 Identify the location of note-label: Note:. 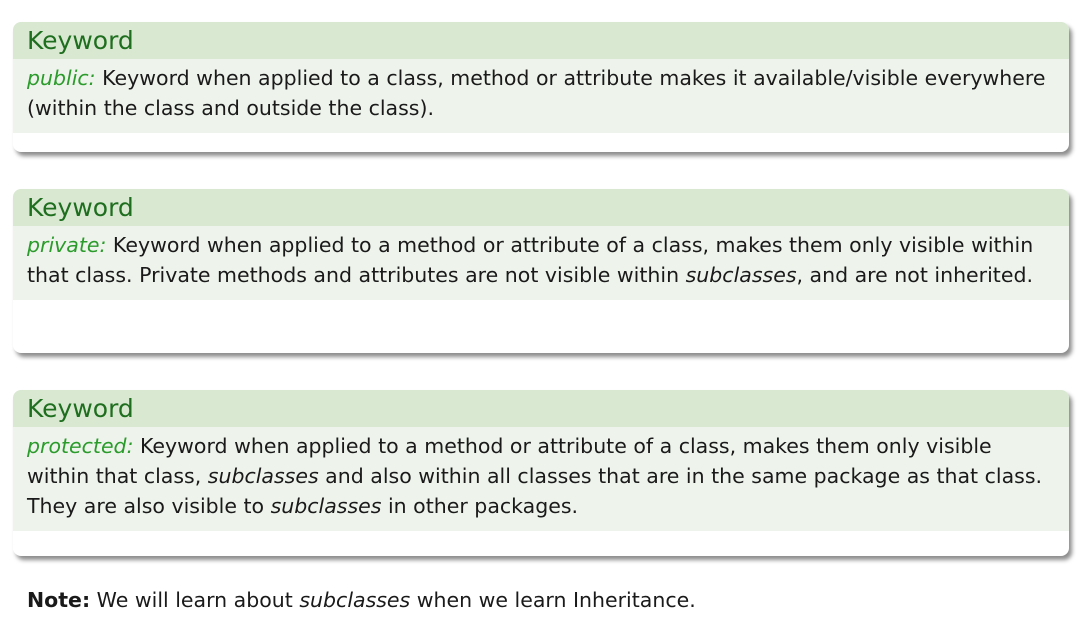
(59, 600).